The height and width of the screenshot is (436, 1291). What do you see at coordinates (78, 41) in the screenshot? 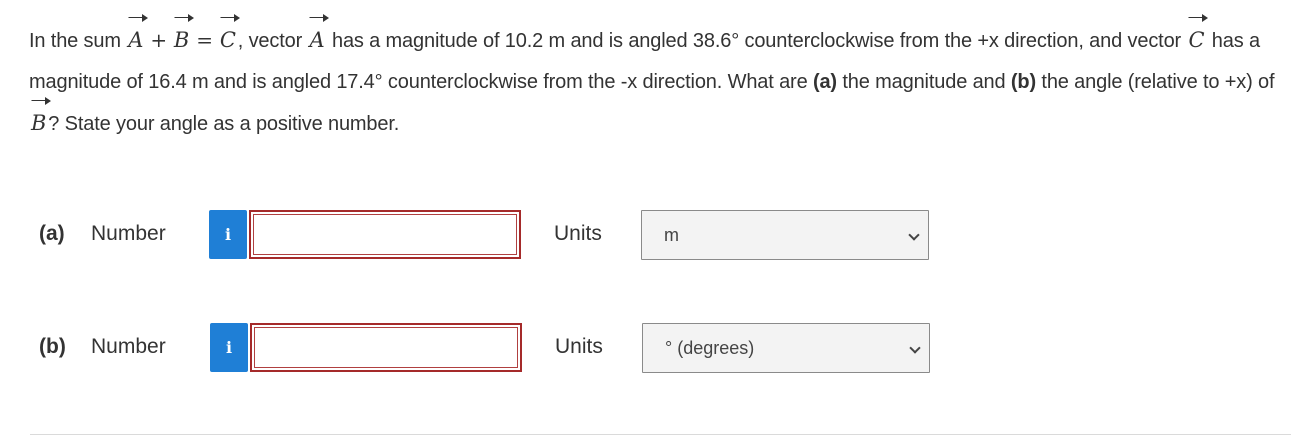
I see `question-text-part: In the sum` at bounding box center [78, 41].